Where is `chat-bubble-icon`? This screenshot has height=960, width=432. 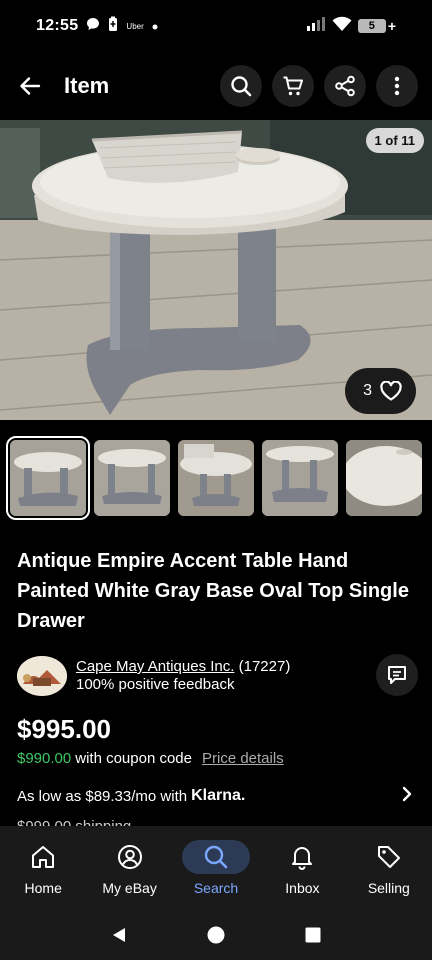
chat-bubble-icon is located at coordinates (93, 26).